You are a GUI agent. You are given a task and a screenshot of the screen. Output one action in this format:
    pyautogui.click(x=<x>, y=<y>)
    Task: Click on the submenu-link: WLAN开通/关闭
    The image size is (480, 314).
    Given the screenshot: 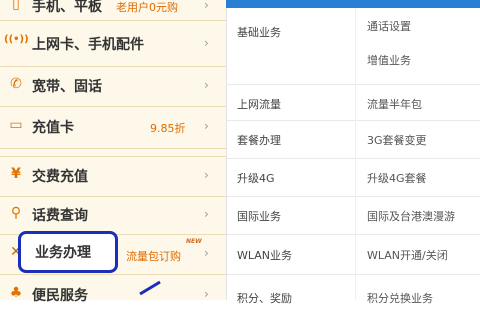 What is the action you would take?
    pyautogui.click(x=407, y=255)
    